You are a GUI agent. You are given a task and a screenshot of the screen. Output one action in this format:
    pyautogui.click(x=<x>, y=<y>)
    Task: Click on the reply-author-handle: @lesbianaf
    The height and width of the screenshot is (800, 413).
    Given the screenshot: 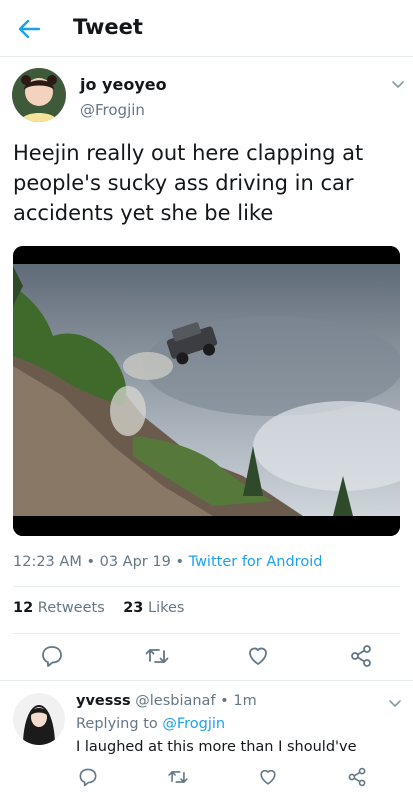 What is the action you would take?
    pyautogui.click(x=175, y=701)
    